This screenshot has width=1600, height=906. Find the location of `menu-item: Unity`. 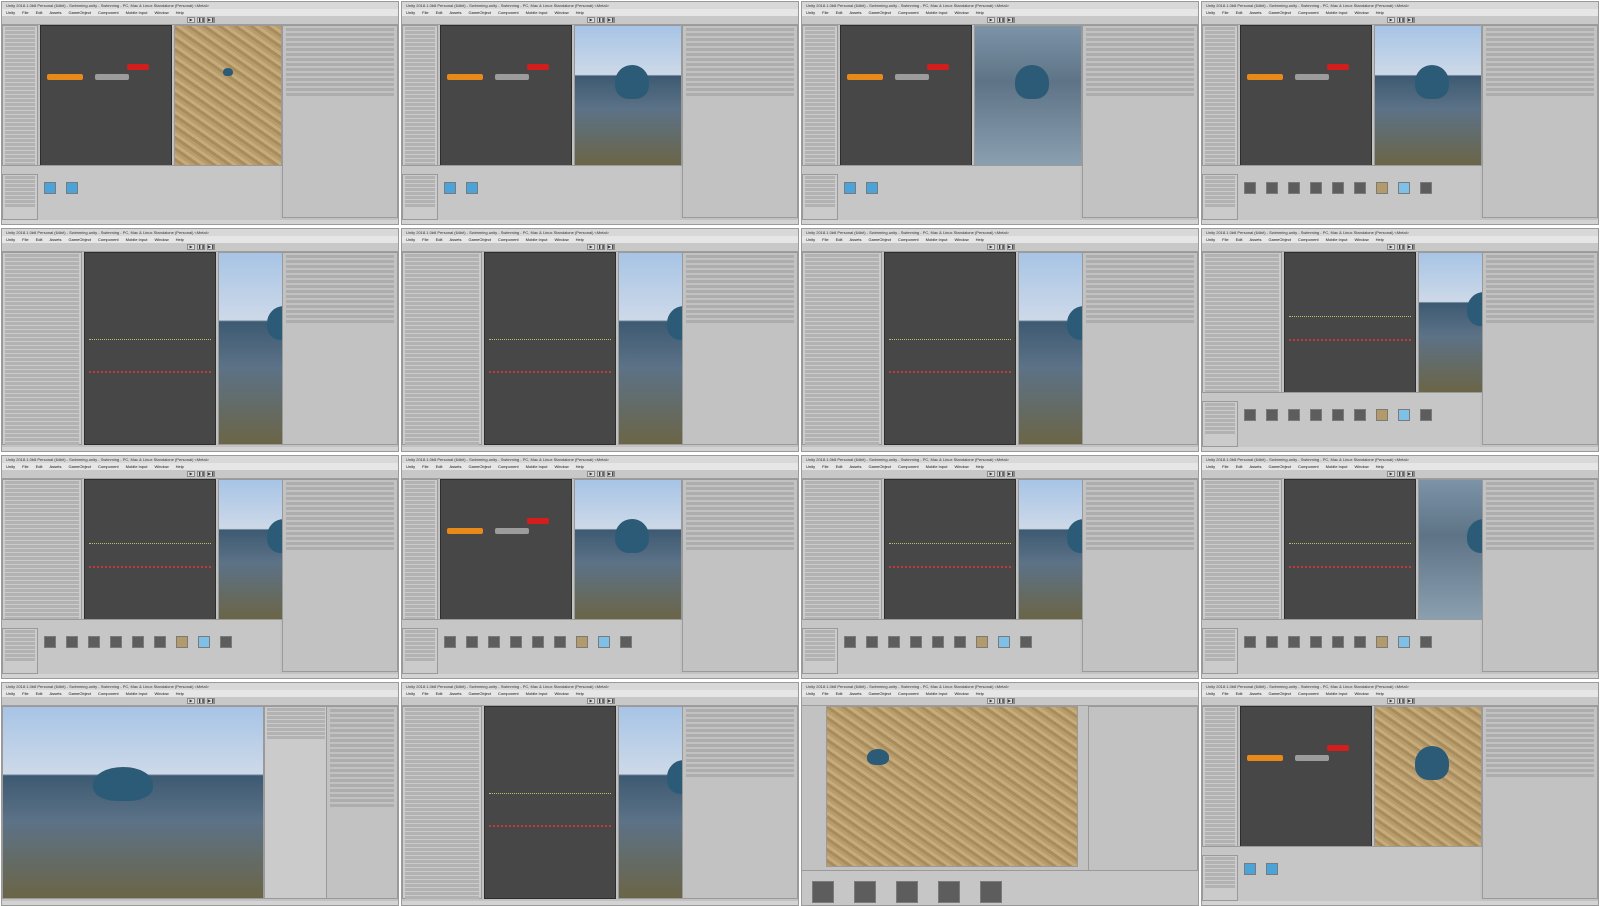

menu-item: Unity is located at coordinates (10, 466).